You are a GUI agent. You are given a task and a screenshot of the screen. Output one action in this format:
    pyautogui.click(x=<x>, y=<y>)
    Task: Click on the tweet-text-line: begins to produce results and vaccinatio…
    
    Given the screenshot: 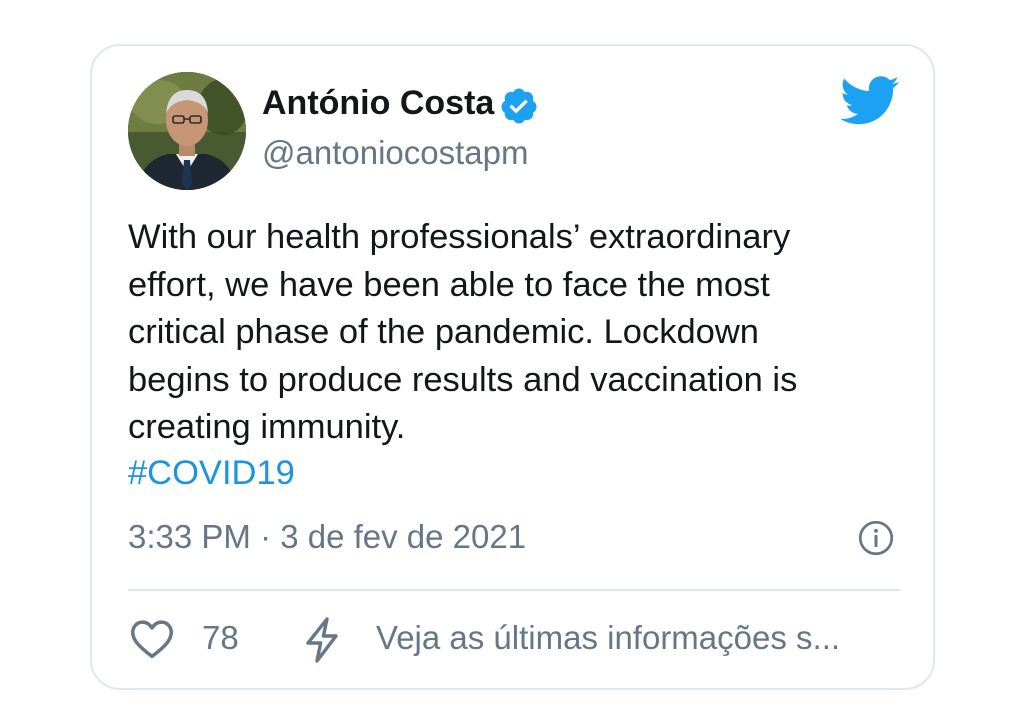 What is the action you would take?
    pyautogui.click(x=463, y=379)
    